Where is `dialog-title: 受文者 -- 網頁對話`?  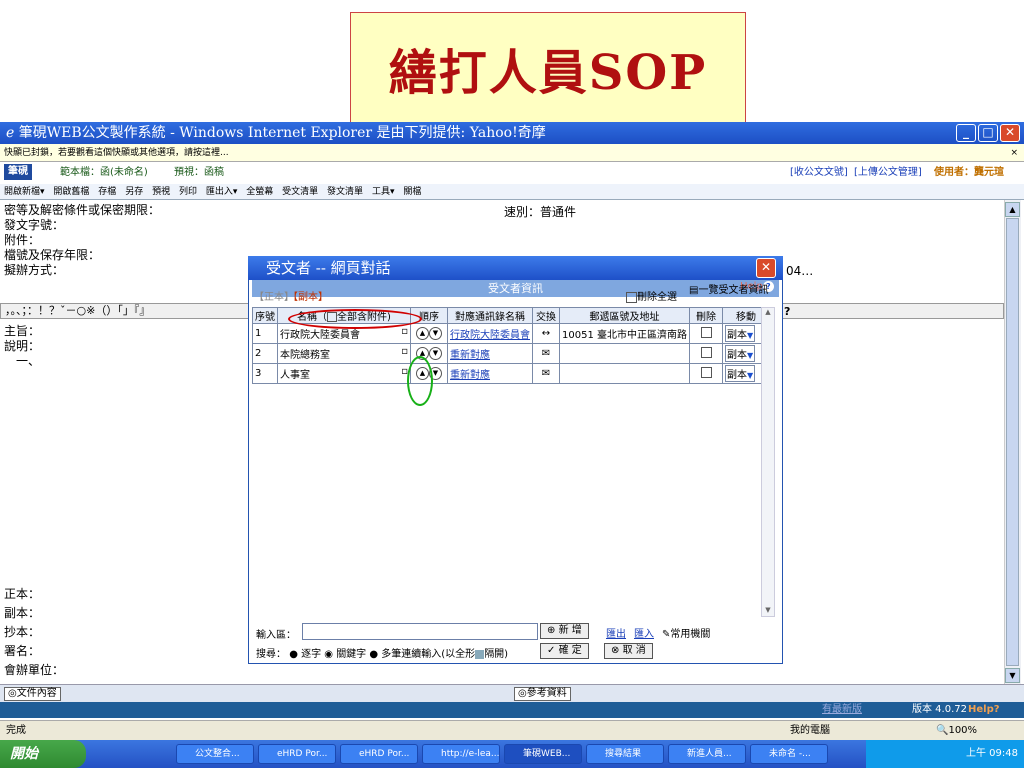
dialog-title: 受文者 -- 網頁對話 is located at coordinates (328, 268).